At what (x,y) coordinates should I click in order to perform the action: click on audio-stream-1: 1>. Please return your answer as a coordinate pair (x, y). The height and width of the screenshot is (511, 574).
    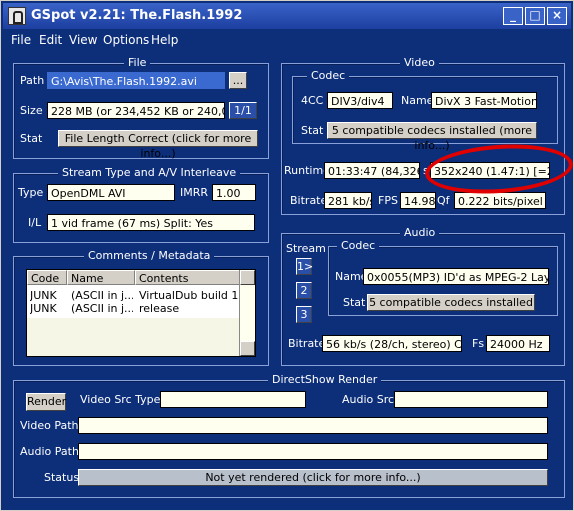
    Looking at the image, I should click on (304, 266).